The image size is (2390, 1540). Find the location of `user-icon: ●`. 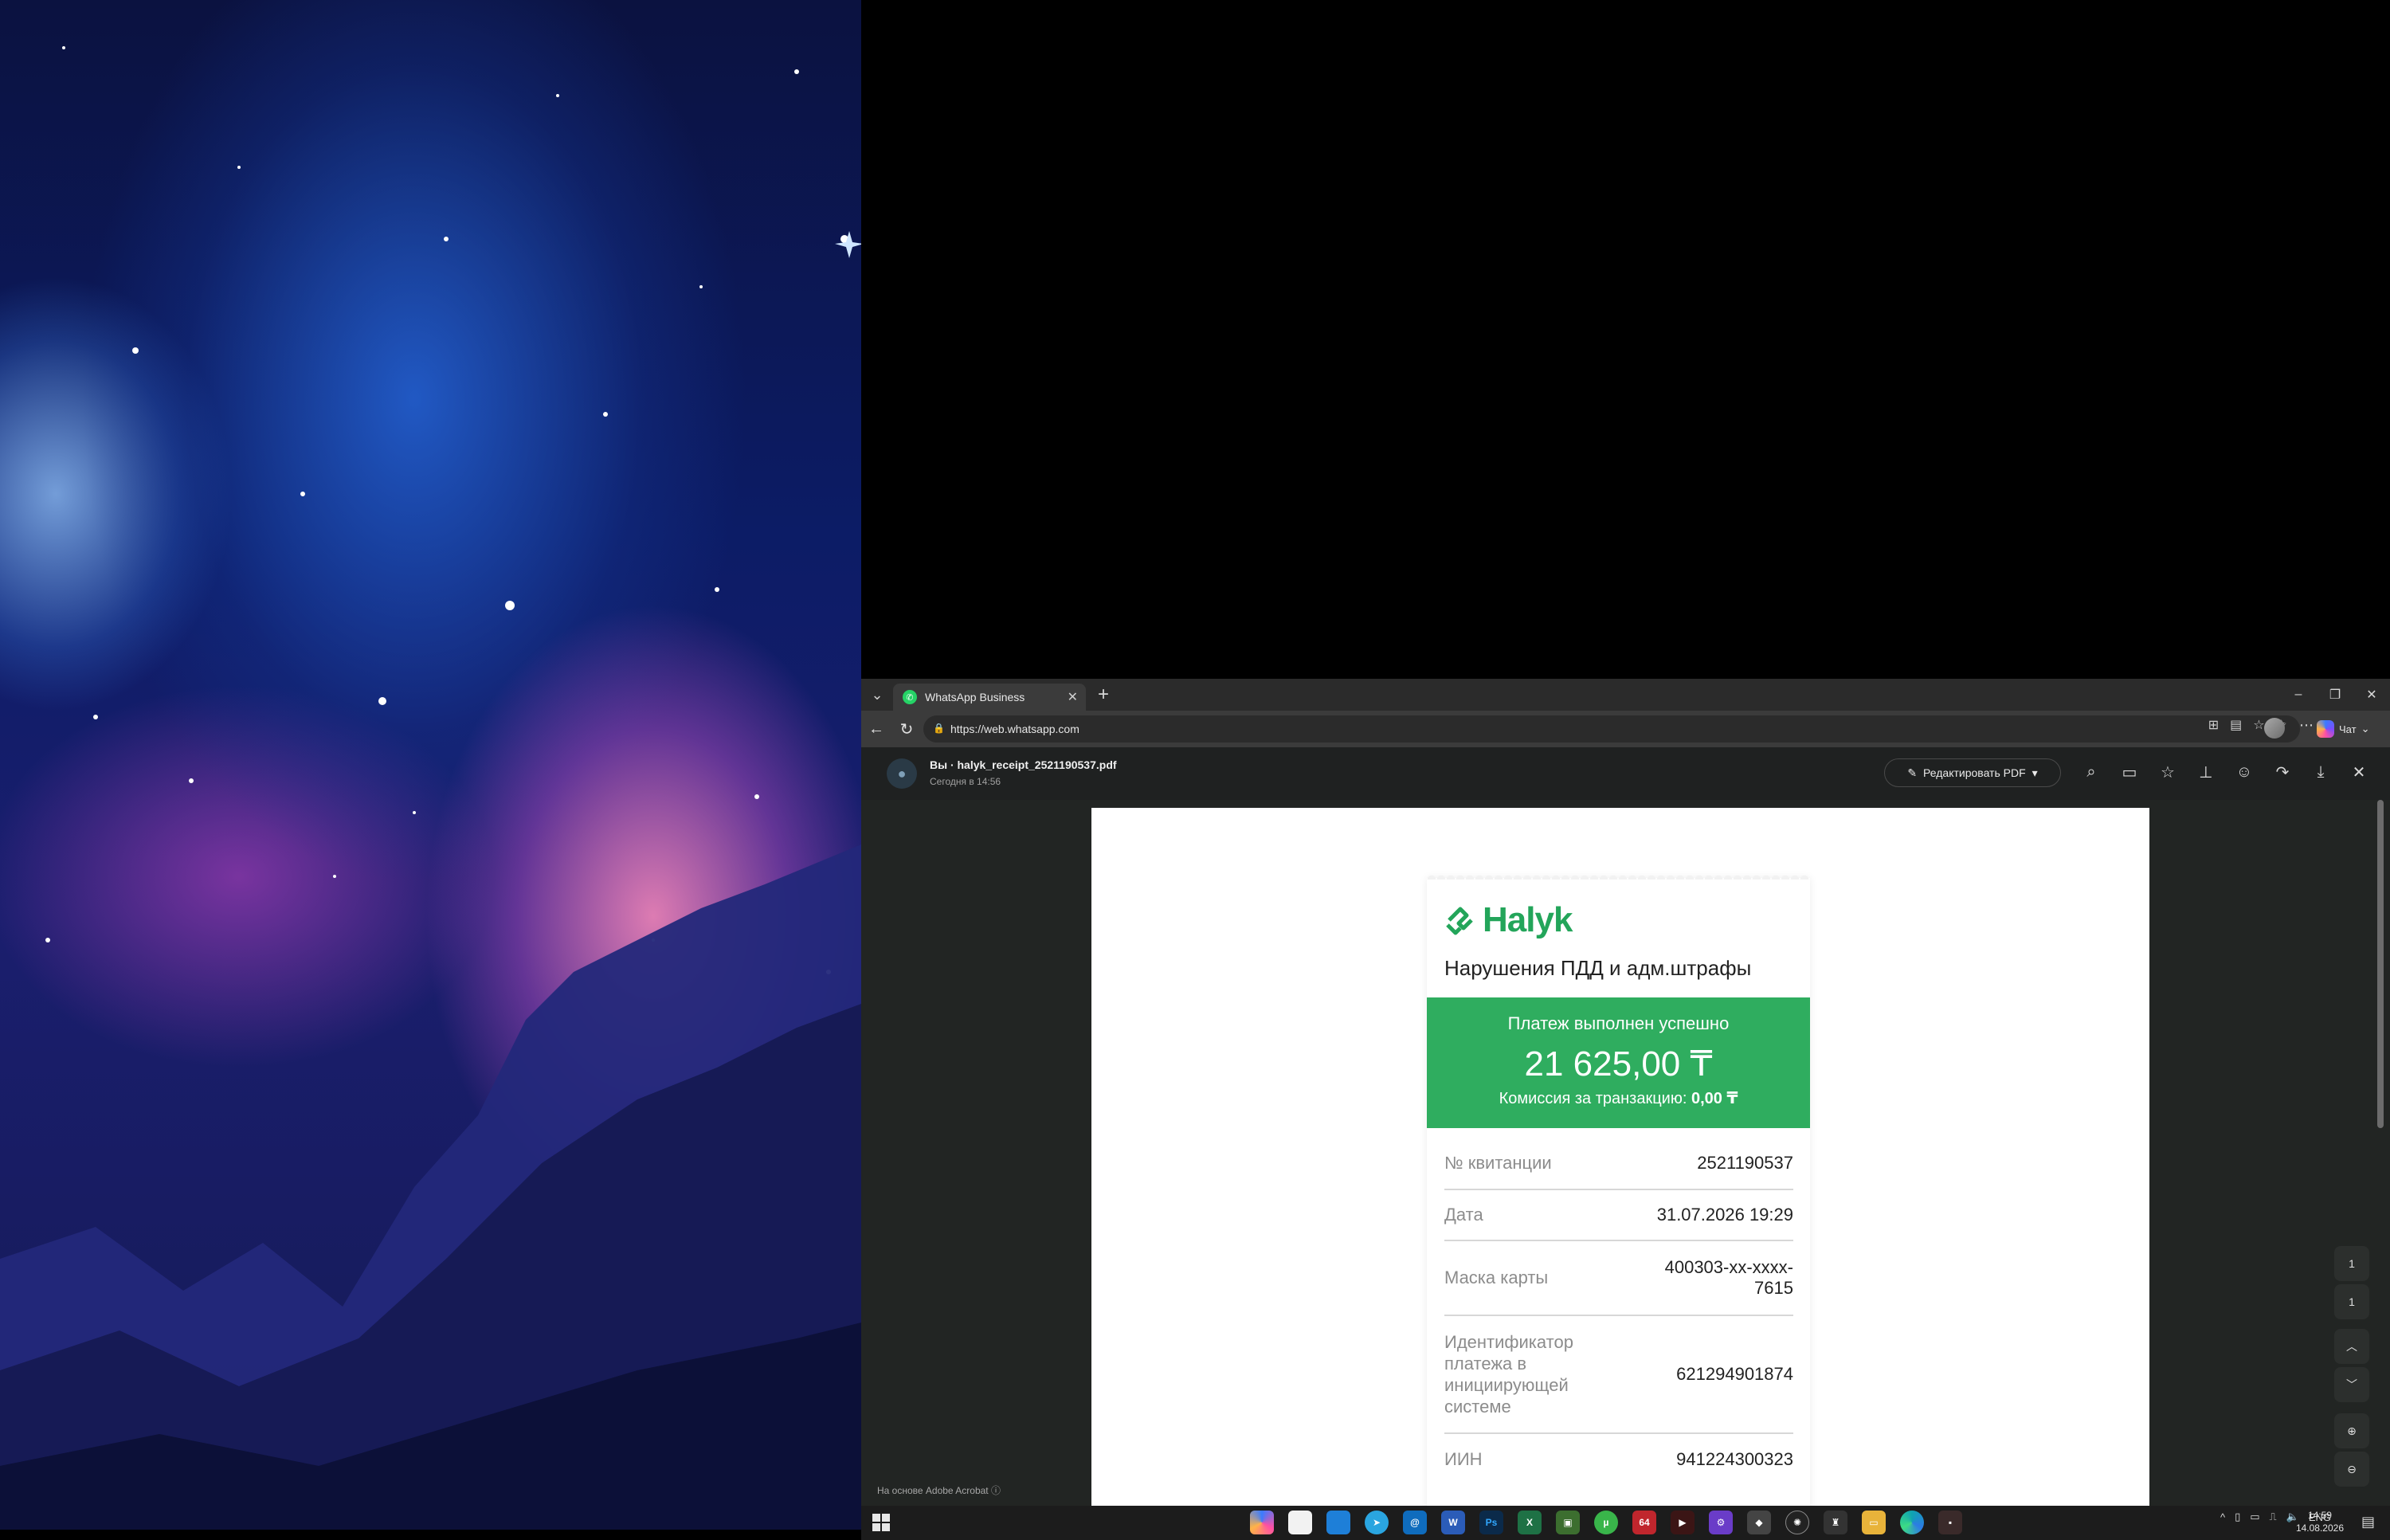

user-icon: ● is located at coordinates (902, 773).